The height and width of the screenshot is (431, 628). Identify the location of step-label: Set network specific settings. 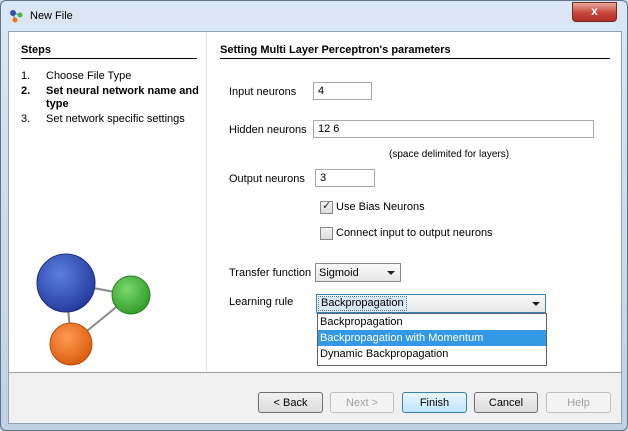
(115, 119).